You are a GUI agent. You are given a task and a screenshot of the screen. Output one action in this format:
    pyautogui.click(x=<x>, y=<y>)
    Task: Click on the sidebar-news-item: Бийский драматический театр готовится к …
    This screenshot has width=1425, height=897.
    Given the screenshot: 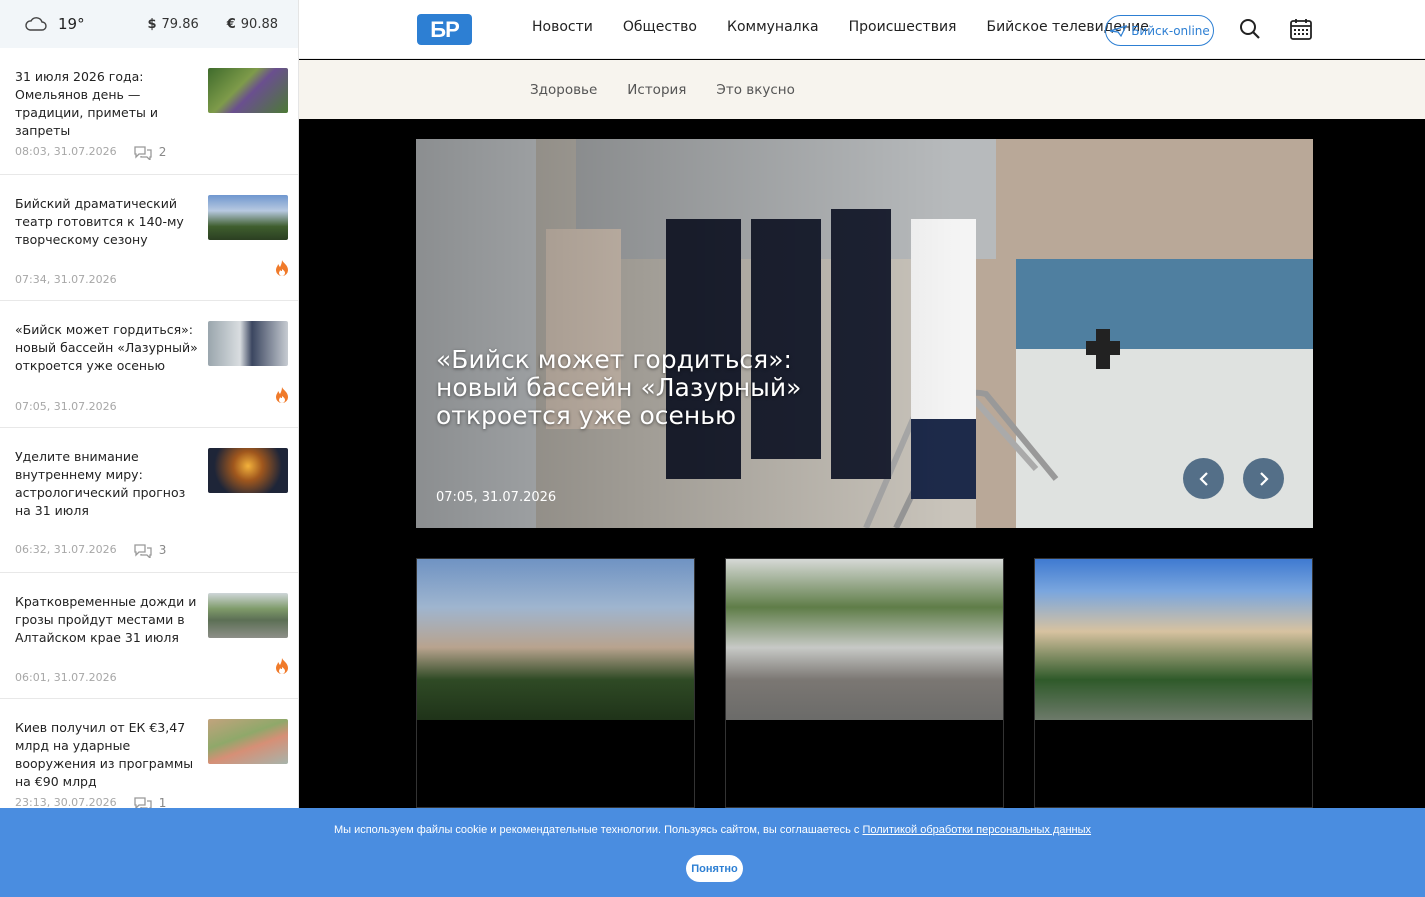 What is the action you would take?
    pyautogui.click(x=149, y=238)
    